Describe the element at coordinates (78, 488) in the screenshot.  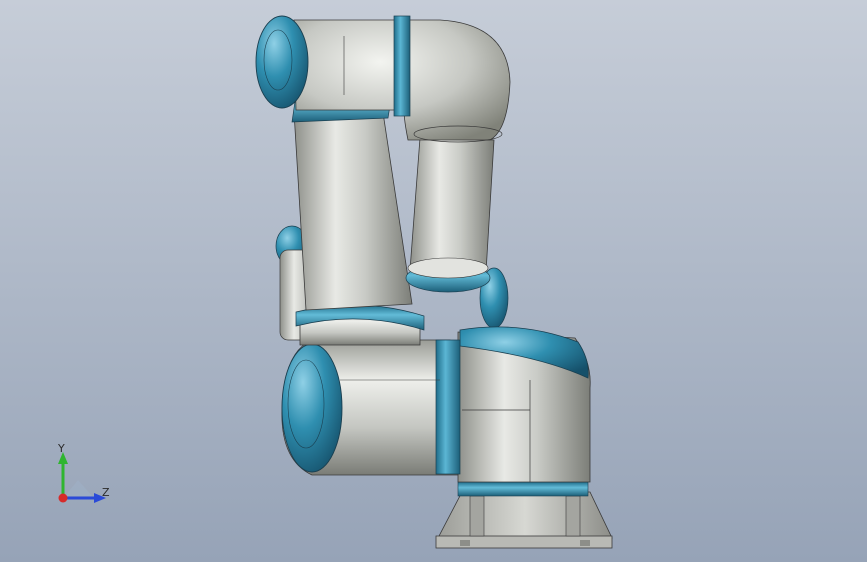
I see `x-axis-hint` at that location.